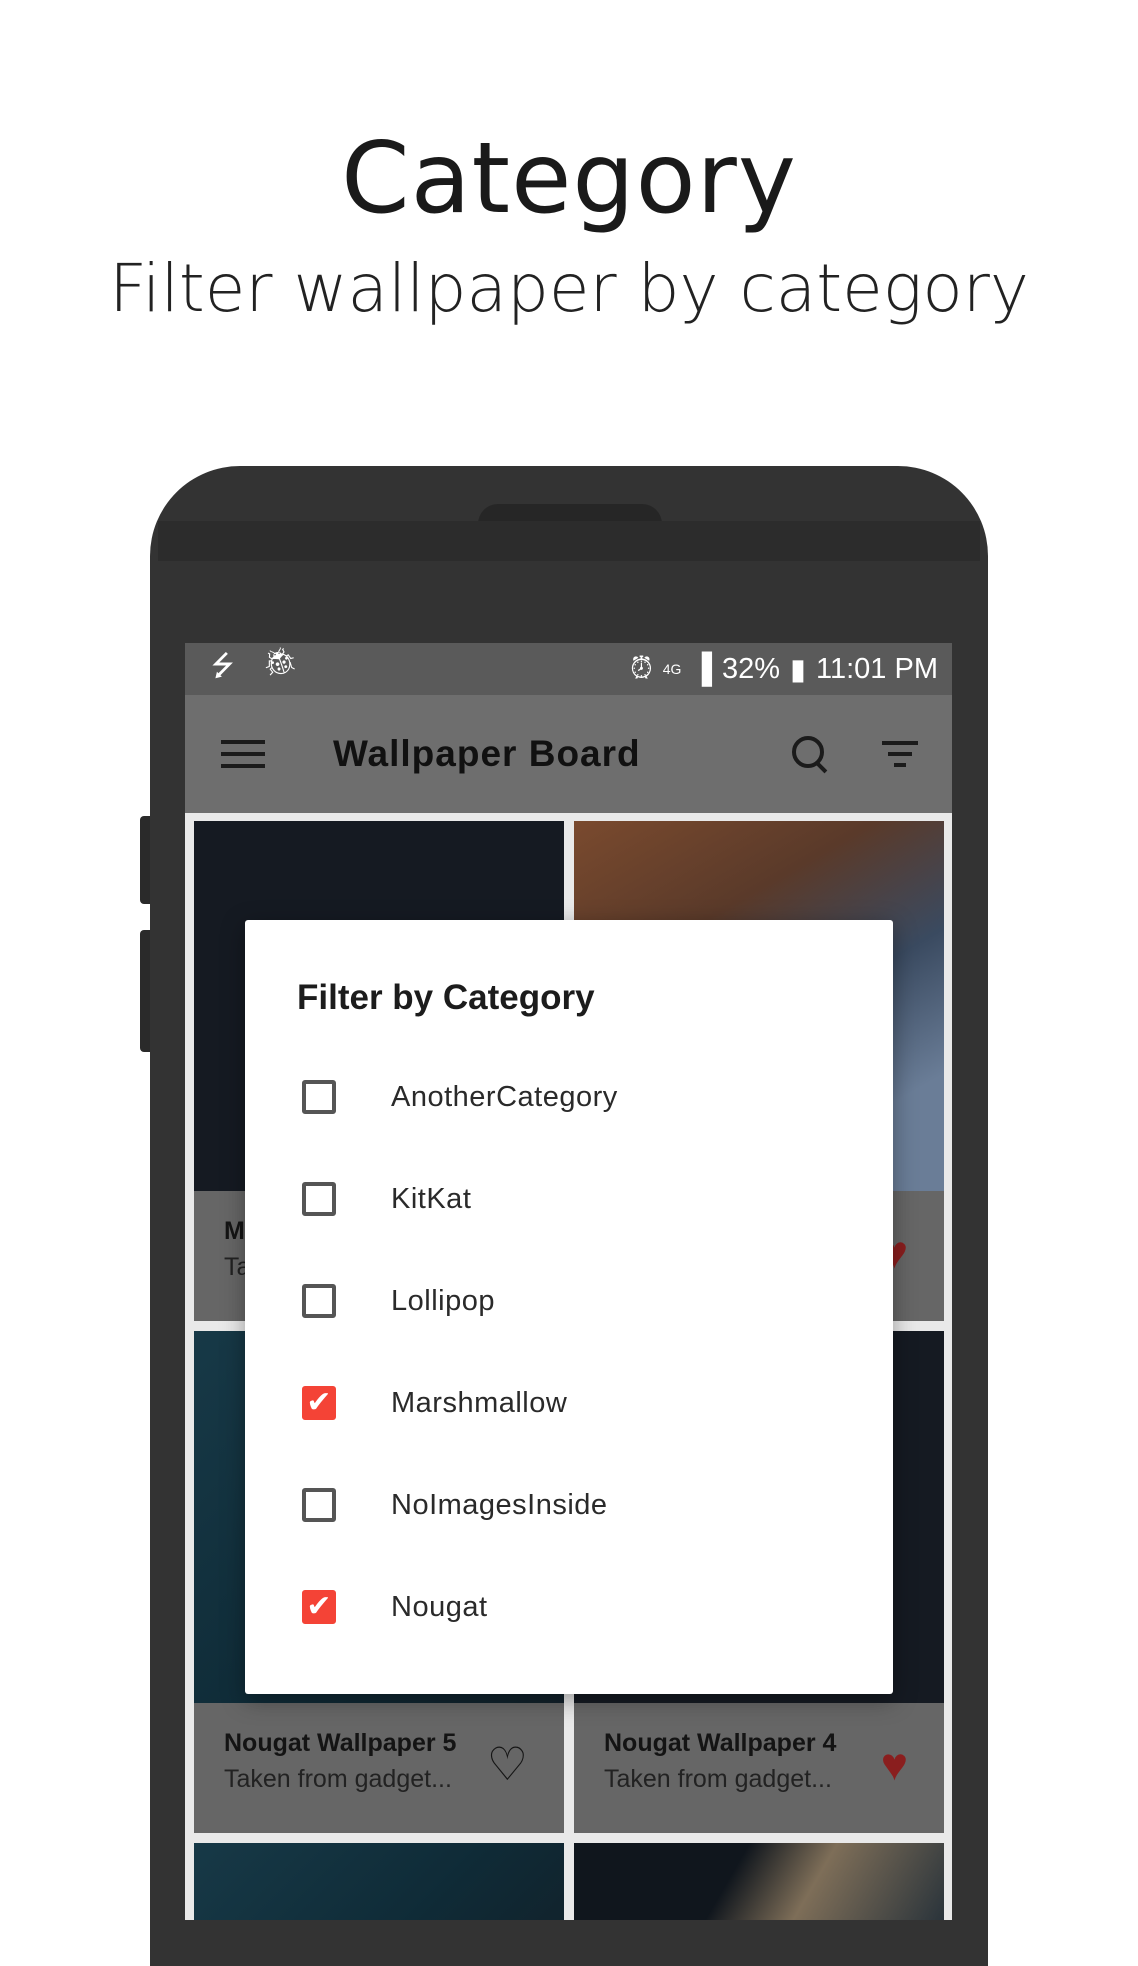  Describe the element at coordinates (479, 1402) in the screenshot. I see `category-label: Marshmallow` at that location.